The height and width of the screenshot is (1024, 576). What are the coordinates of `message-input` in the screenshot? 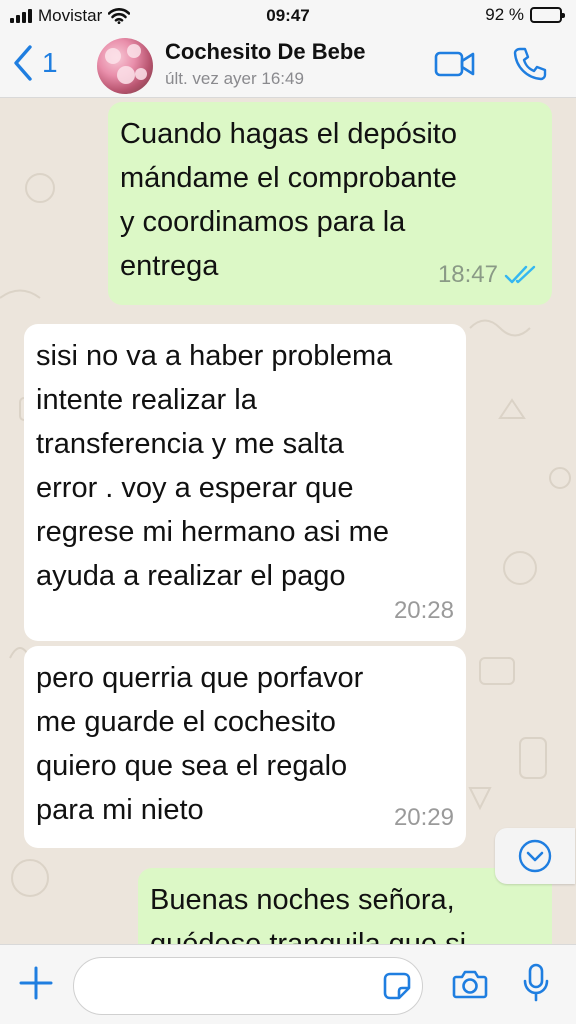 It's located at (248, 986).